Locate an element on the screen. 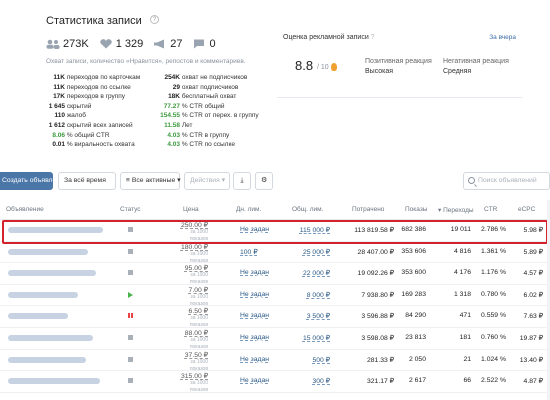 This screenshot has width=550, height=400. status-pause-icon is located at coordinates (130, 316).